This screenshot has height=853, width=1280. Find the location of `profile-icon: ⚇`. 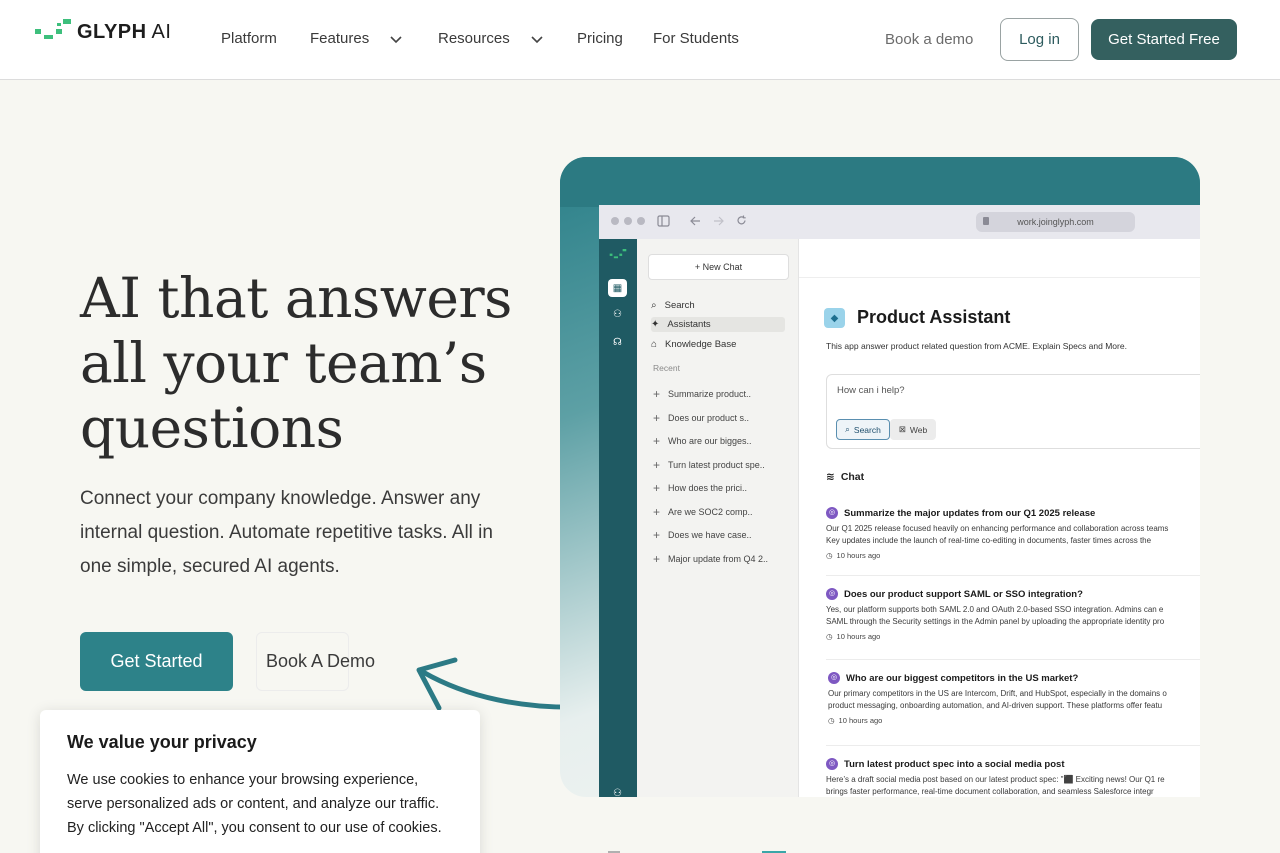

profile-icon: ⚇ is located at coordinates (617, 791).